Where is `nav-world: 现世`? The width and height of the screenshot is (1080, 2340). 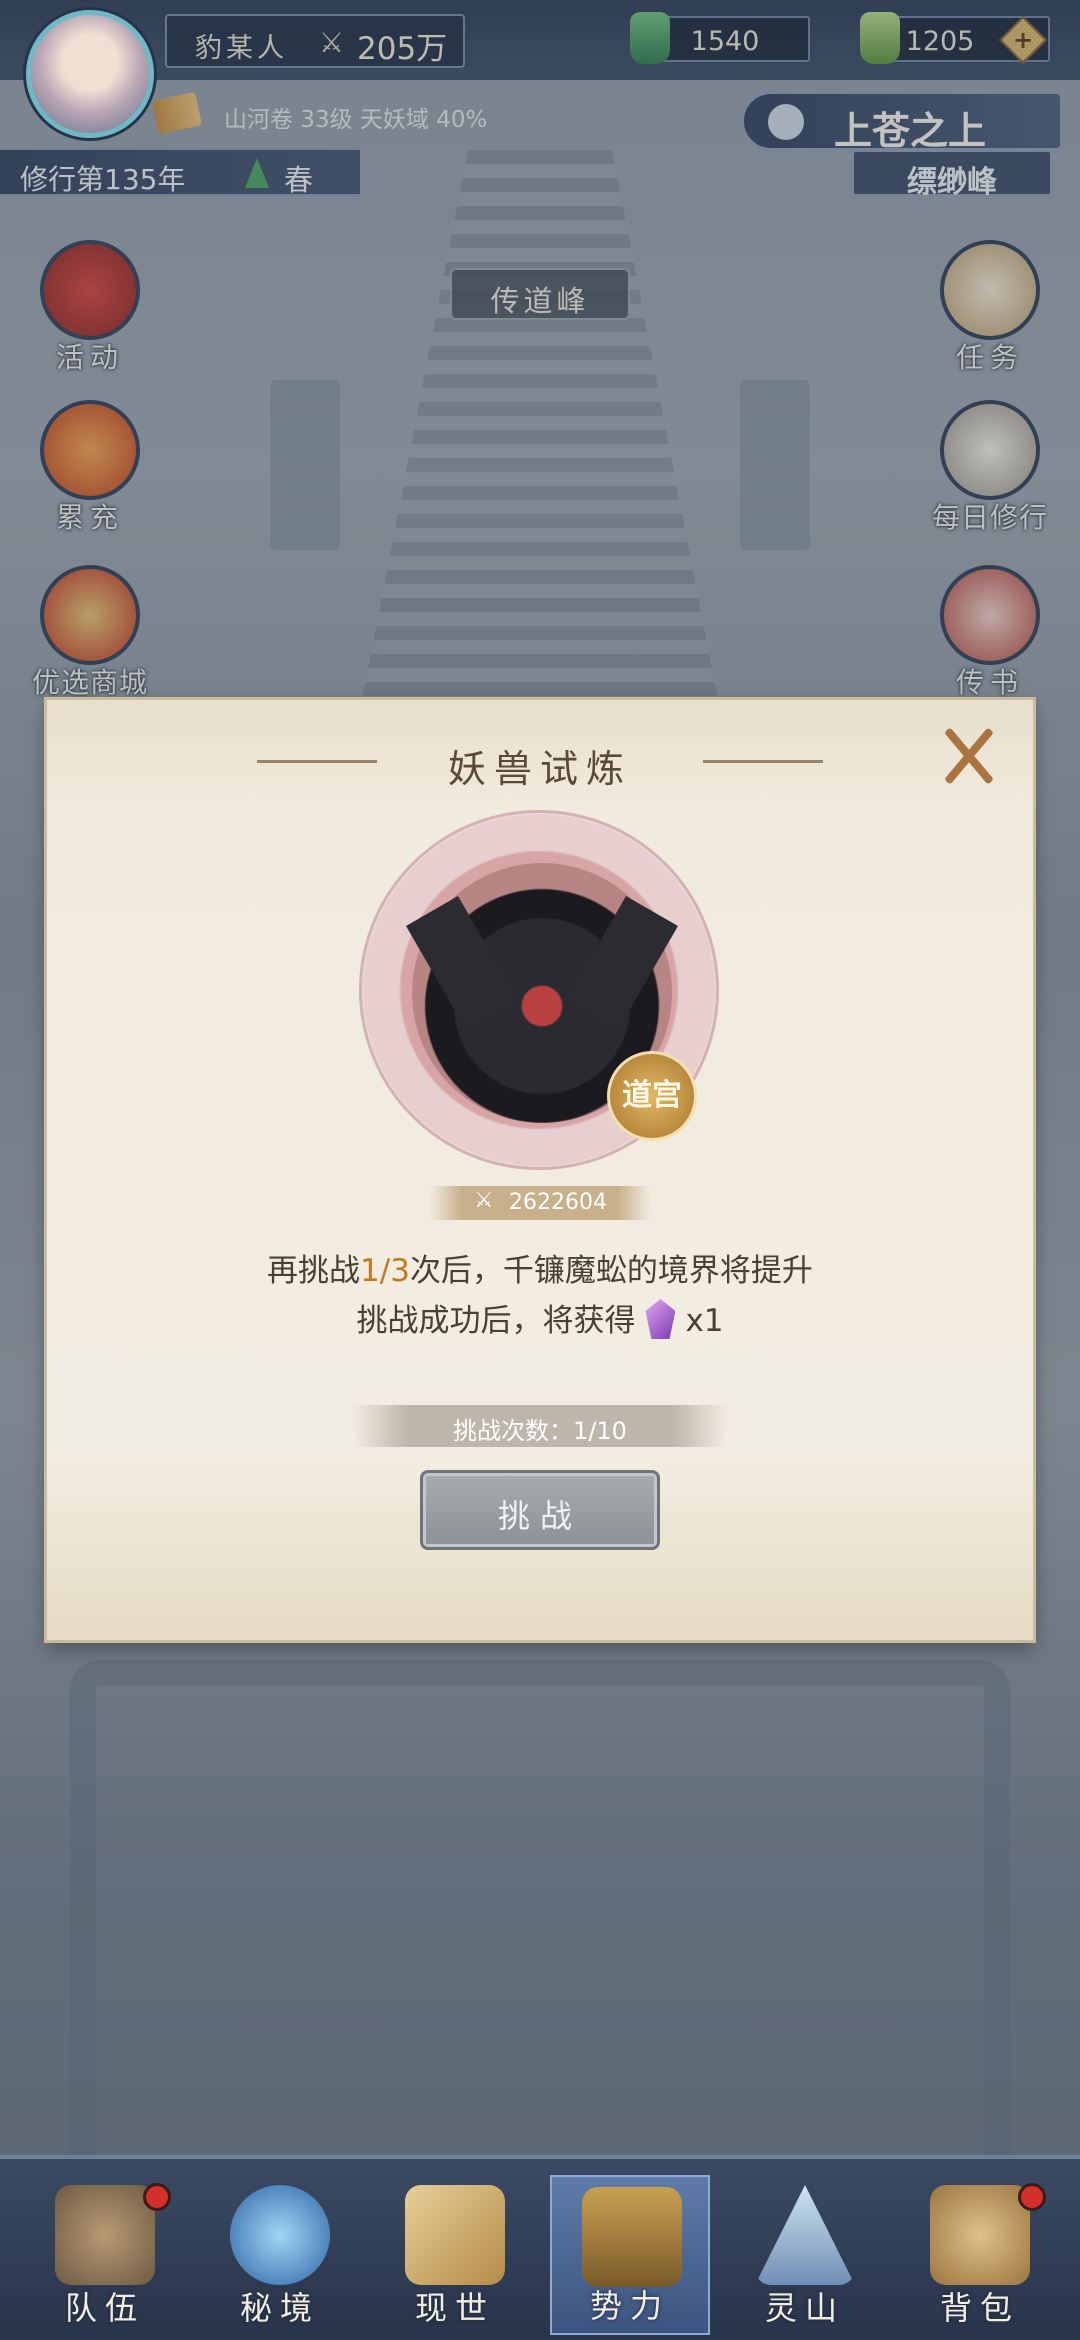
nav-world: 现世 is located at coordinates (455, 2255).